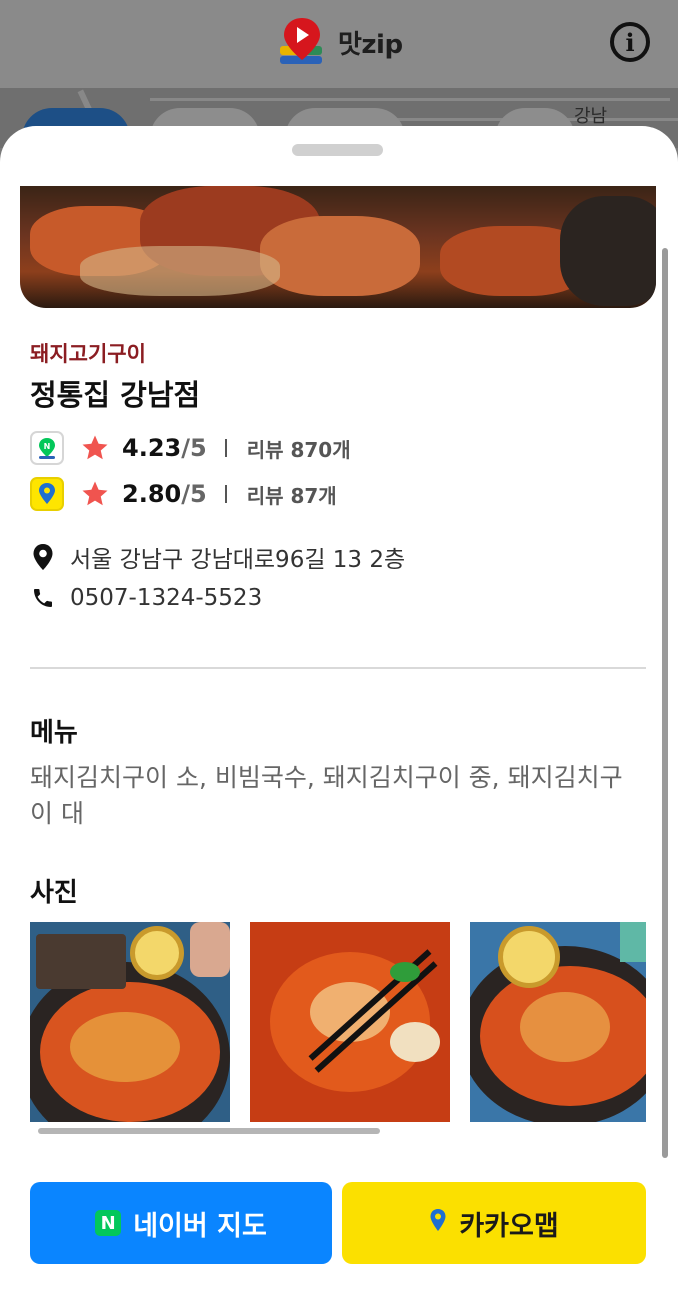  I want to click on phone-text: 0507-1324-5523, so click(166, 598).